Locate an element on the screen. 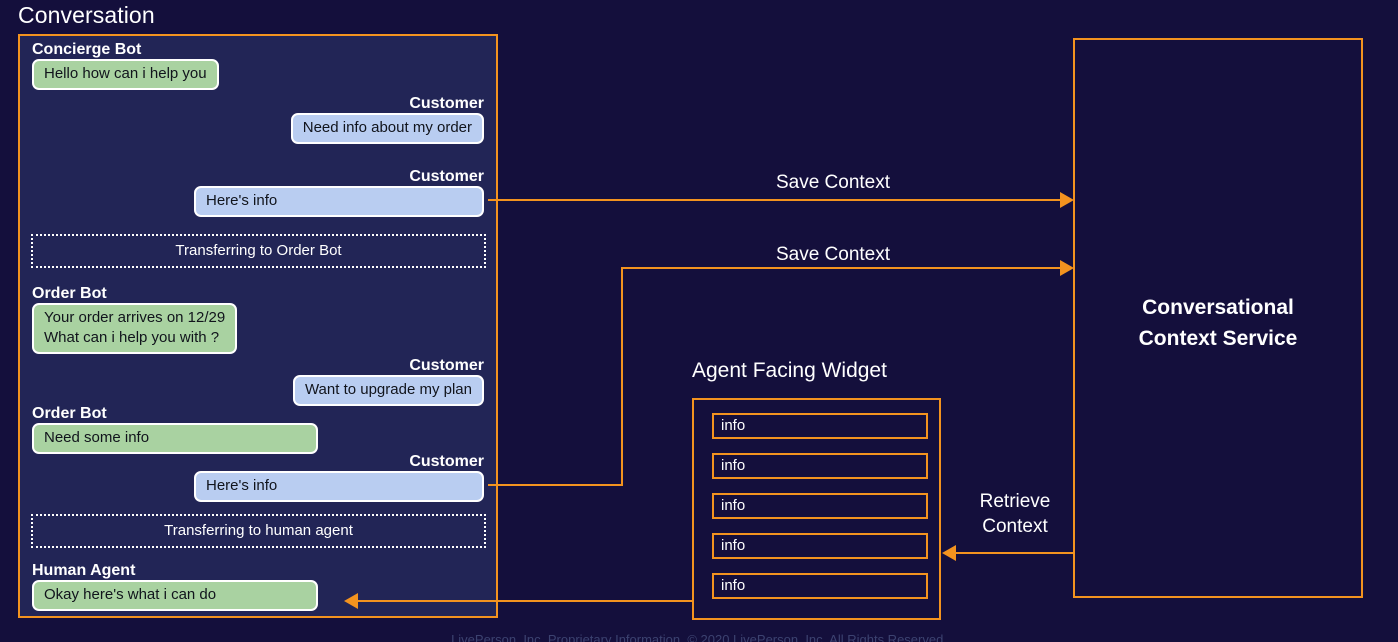  save-context-line-2-vertical is located at coordinates (622, 376).